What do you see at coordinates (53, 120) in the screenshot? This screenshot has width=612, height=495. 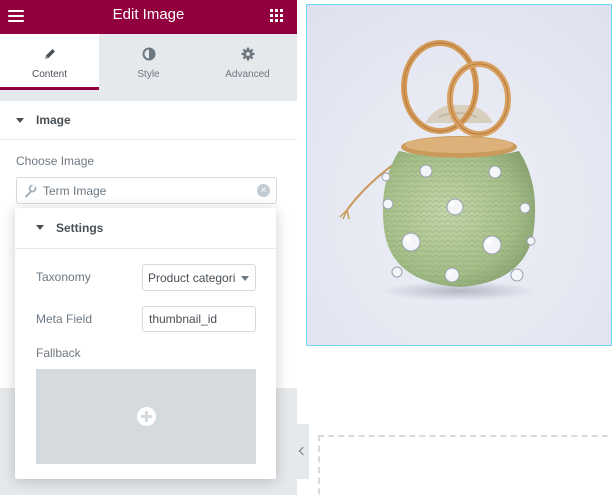 I see `image-section-title: Image` at bounding box center [53, 120].